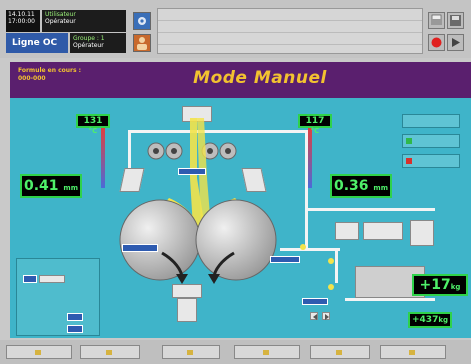 This screenshot has width=471, height=364. Describe the element at coordinates (425, 320) in the screenshot. I see `flow-value: +437` at that location.